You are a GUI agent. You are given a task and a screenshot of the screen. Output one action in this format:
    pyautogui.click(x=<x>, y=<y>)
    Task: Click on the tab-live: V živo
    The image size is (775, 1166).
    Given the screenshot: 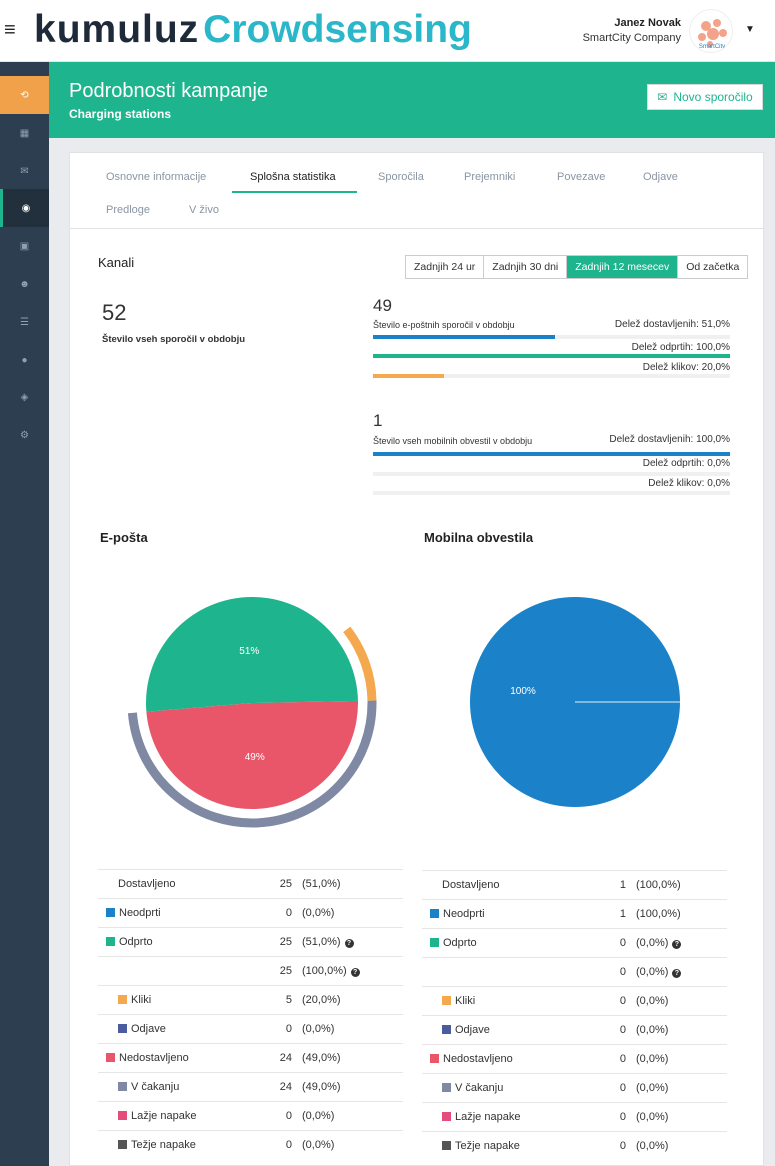 What is the action you would take?
    pyautogui.click(x=204, y=210)
    